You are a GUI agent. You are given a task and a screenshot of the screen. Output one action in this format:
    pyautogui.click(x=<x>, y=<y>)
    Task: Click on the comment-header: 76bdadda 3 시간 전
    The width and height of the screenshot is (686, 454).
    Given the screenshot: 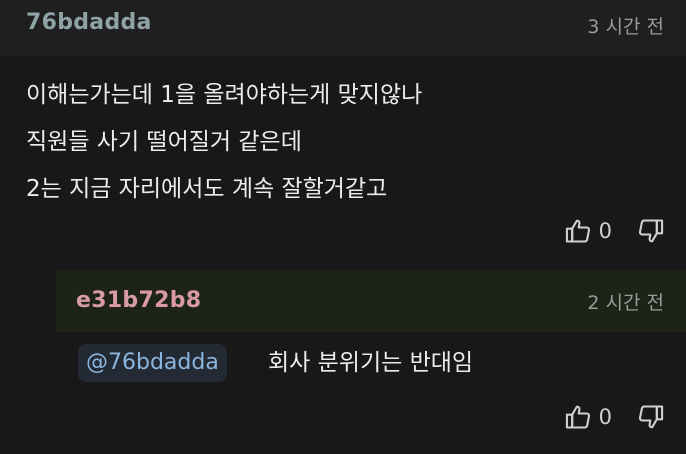 What is the action you would take?
    pyautogui.click(x=343, y=28)
    